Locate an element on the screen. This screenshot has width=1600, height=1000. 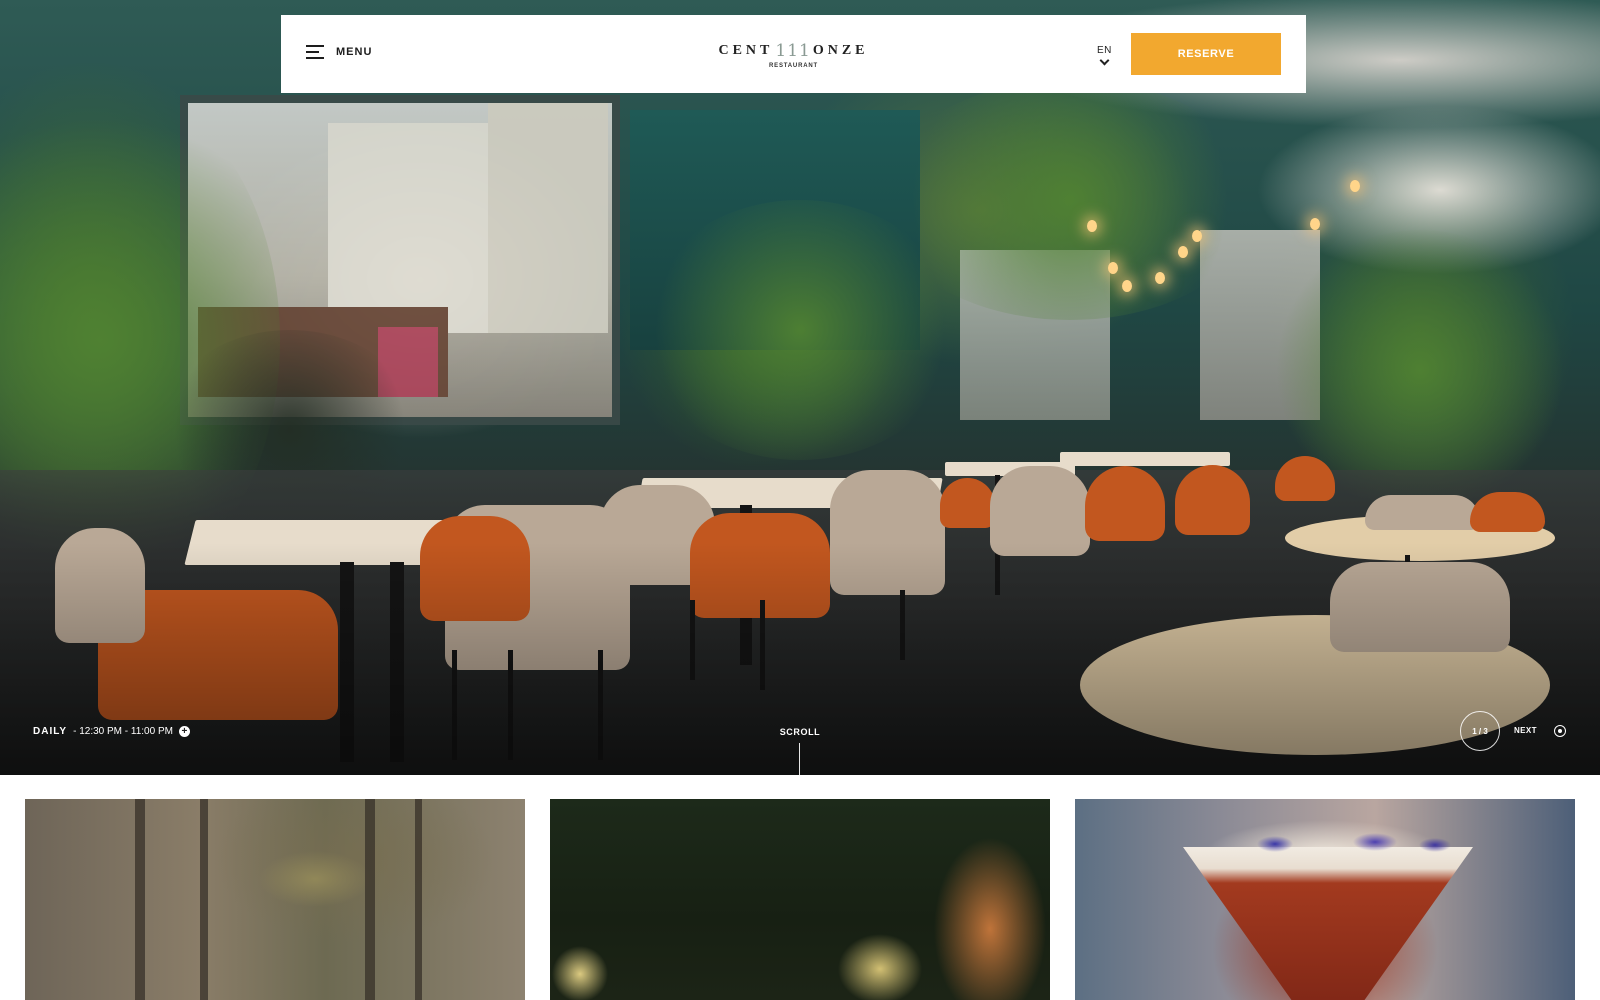
plus-circle-icon: + is located at coordinates (184, 731).